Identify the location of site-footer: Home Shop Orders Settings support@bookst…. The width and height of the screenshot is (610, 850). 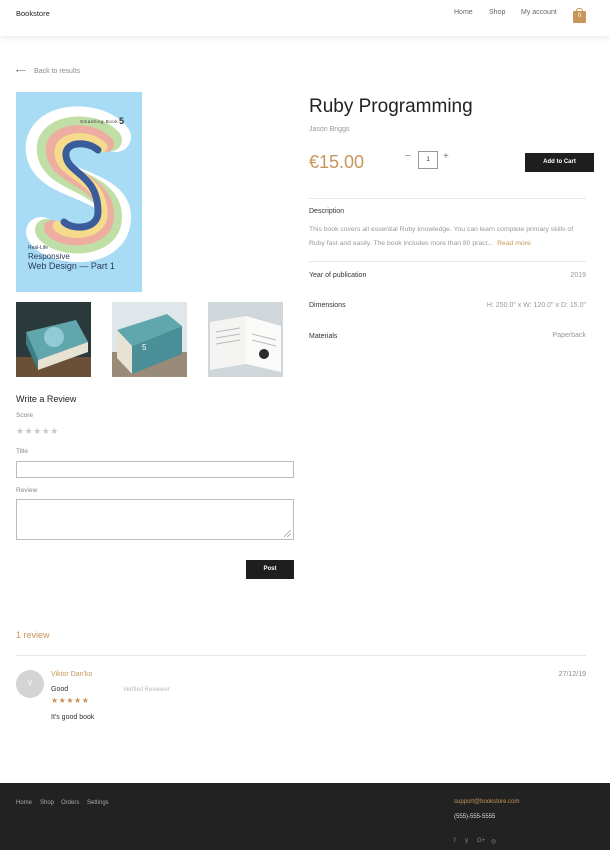
(305, 816).